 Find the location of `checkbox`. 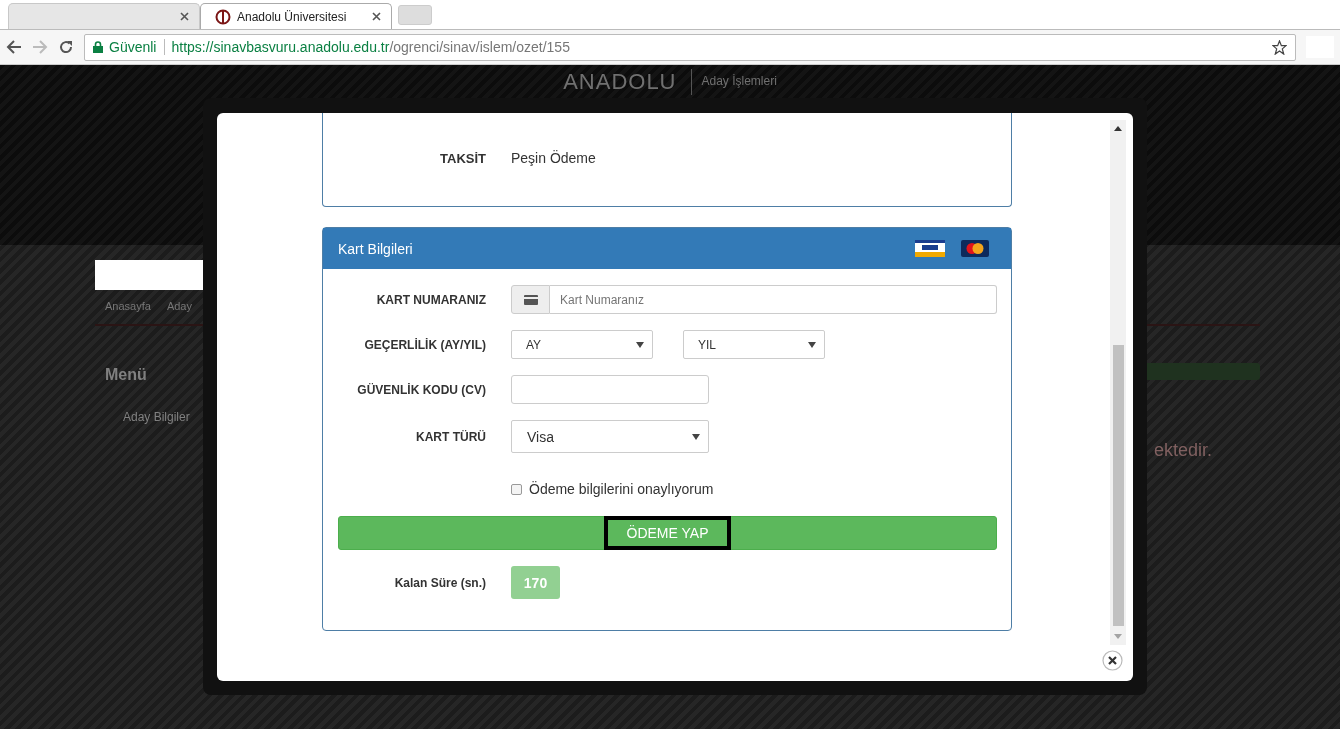

checkbox is located at coordinates (516, 489).